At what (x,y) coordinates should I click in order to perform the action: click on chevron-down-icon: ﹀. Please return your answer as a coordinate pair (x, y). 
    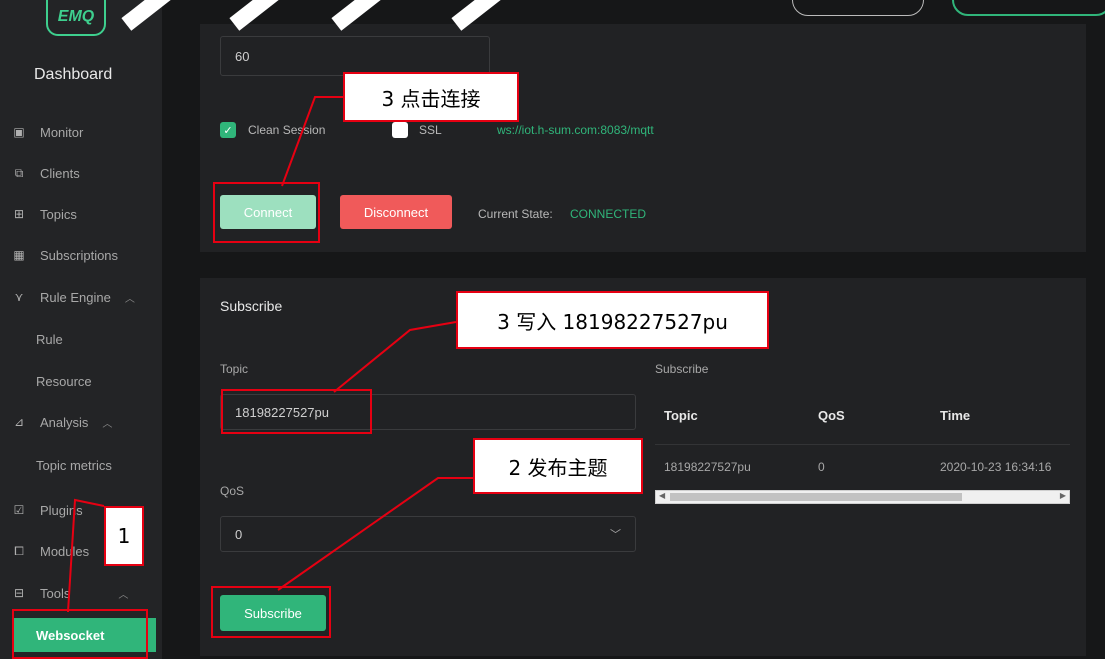
    Looking at the image, I should click on (615, 535).